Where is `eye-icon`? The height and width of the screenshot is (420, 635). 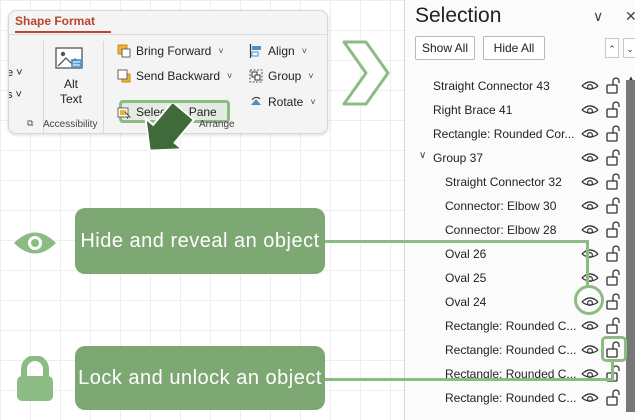 eye-icon is located at coordinates (35, 243).